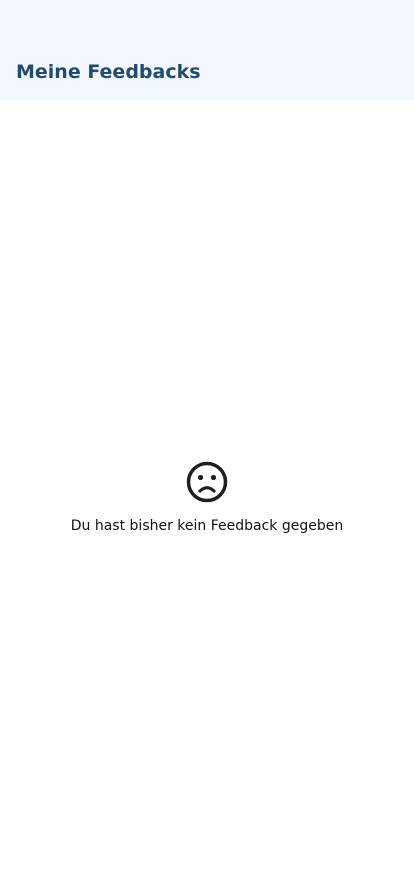 The height and width of the screenshot is (896, 414). Describe the element at coordinates (207, 526) in the screenshot. I see `empty-state-message: Du hast bisher kein Feedback gegeben` at that location.